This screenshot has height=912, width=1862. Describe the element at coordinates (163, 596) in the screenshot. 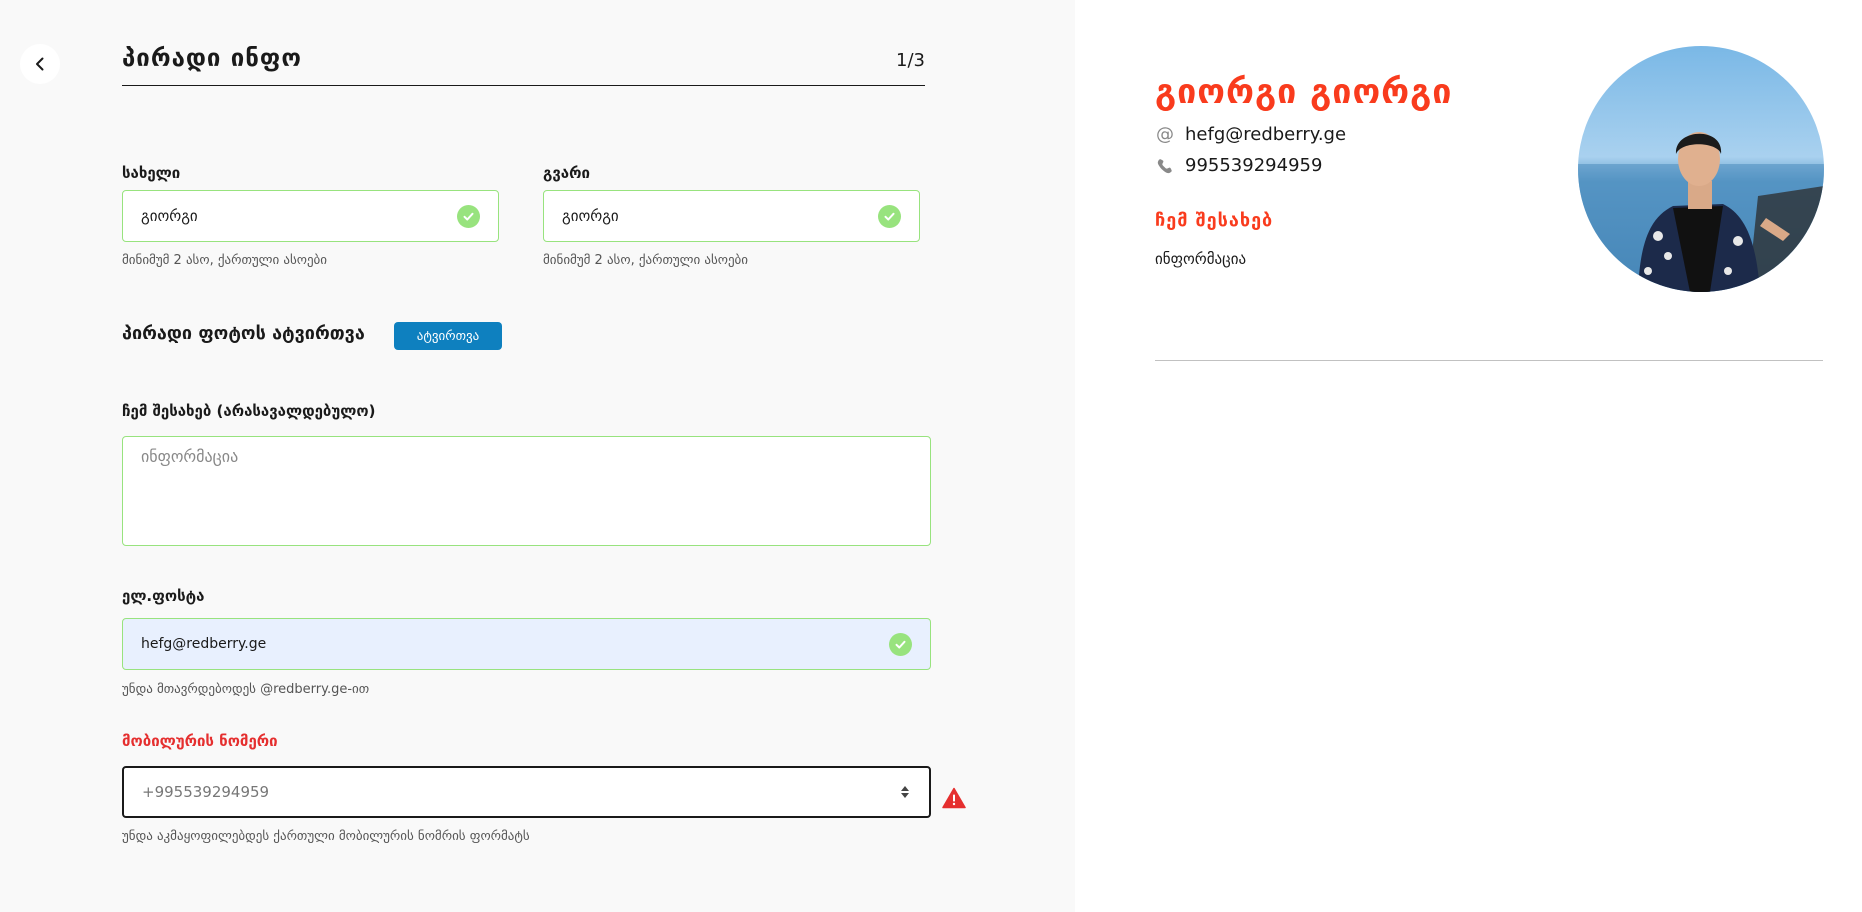

I see `email-label: ელ.ფოსტა` at that location.